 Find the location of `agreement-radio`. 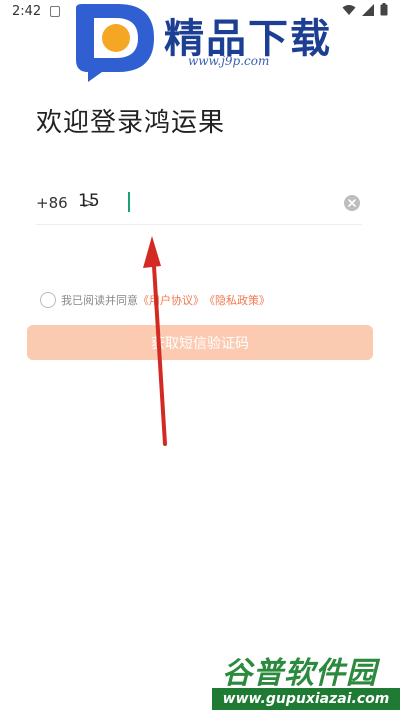

agreement-radio is located at coordinates (48, 300).